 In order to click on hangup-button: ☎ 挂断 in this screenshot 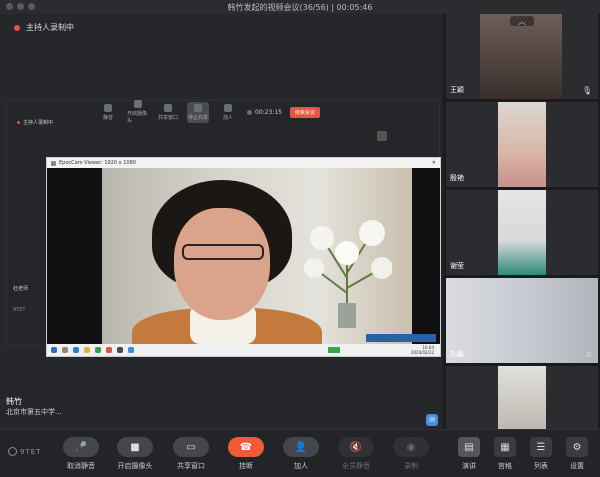, I will do `click(246, 454)`.